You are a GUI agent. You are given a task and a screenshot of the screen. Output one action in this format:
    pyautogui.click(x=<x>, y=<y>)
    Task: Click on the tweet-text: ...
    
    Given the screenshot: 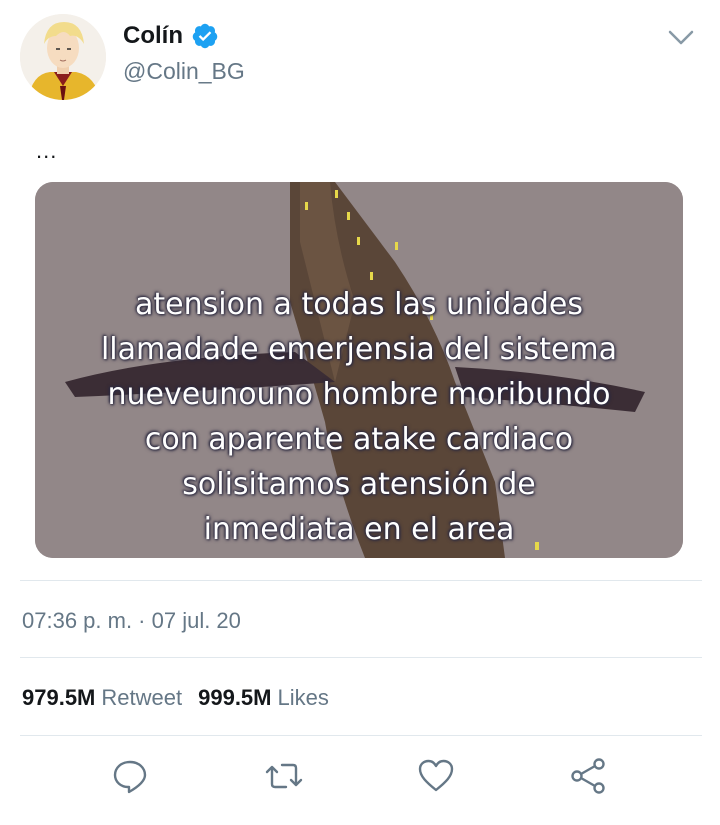 What is the action you would take?
    pyautogui.click(x=47, y=150)
    